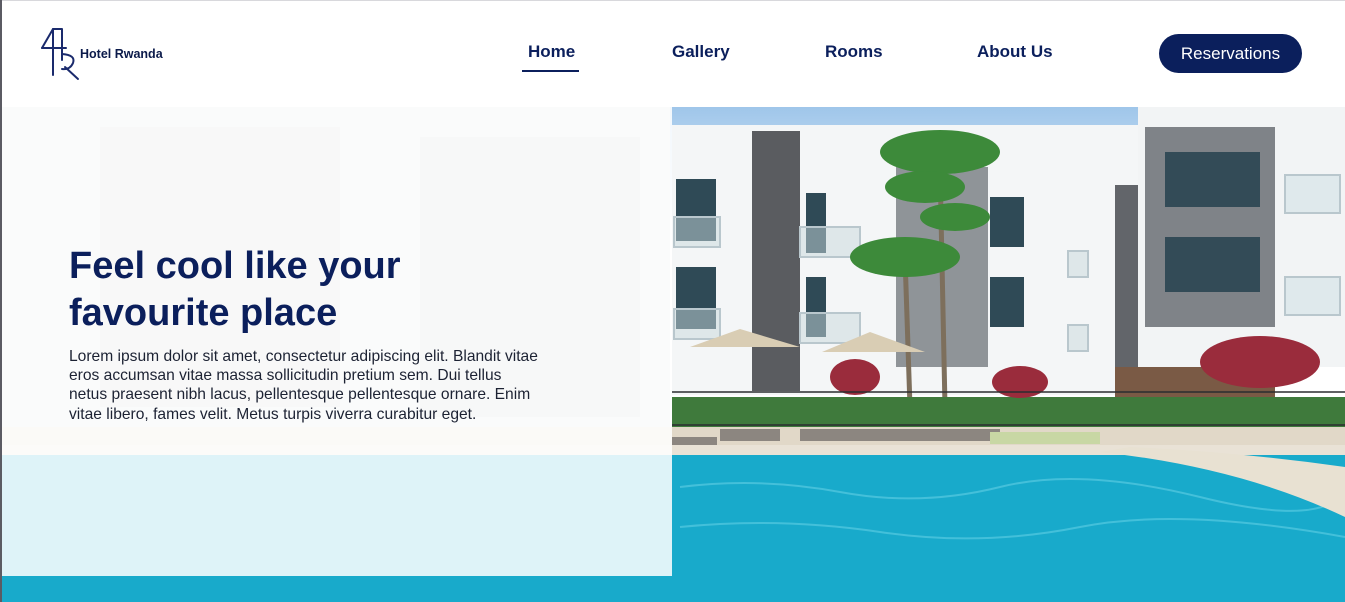  I want to click on nav-home: Home, so click(550, 57).